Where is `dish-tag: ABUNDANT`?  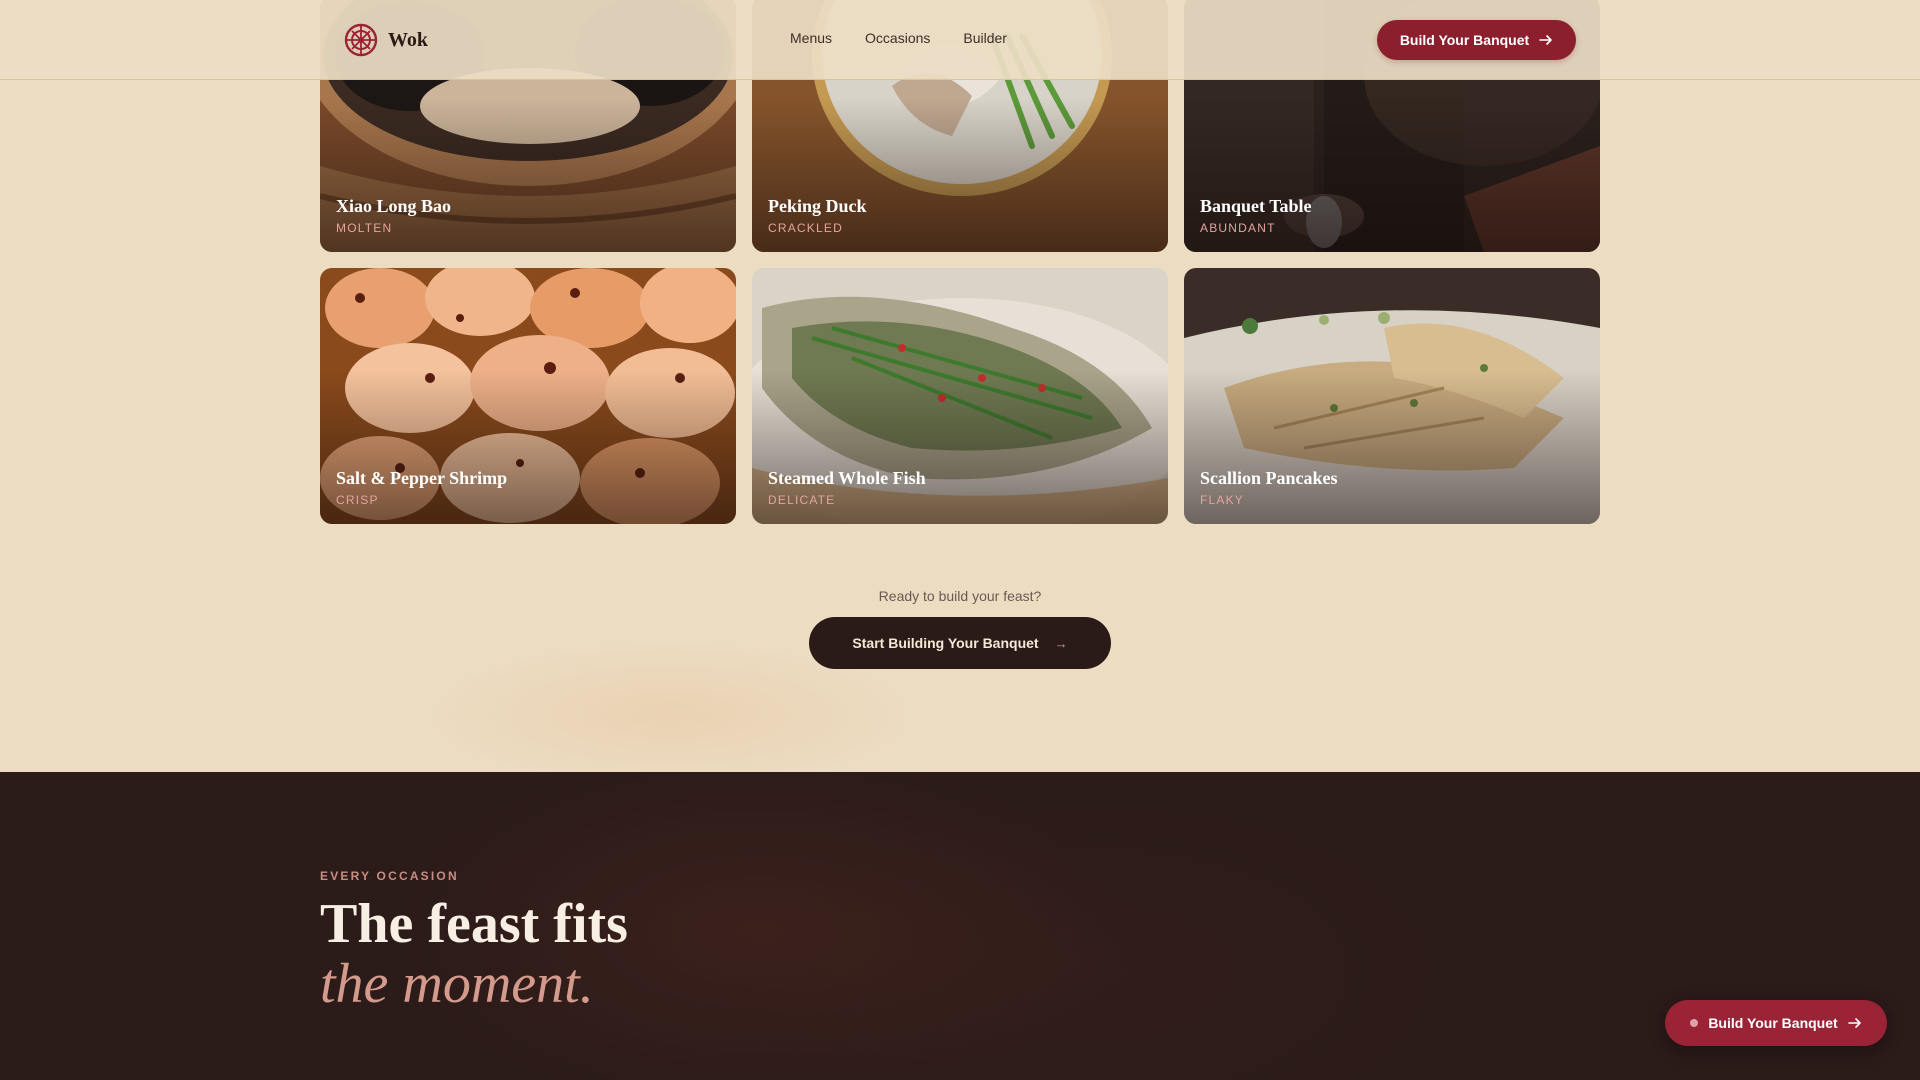
dish-tag: ABUNDANT is located at coordinates (1238, 228).